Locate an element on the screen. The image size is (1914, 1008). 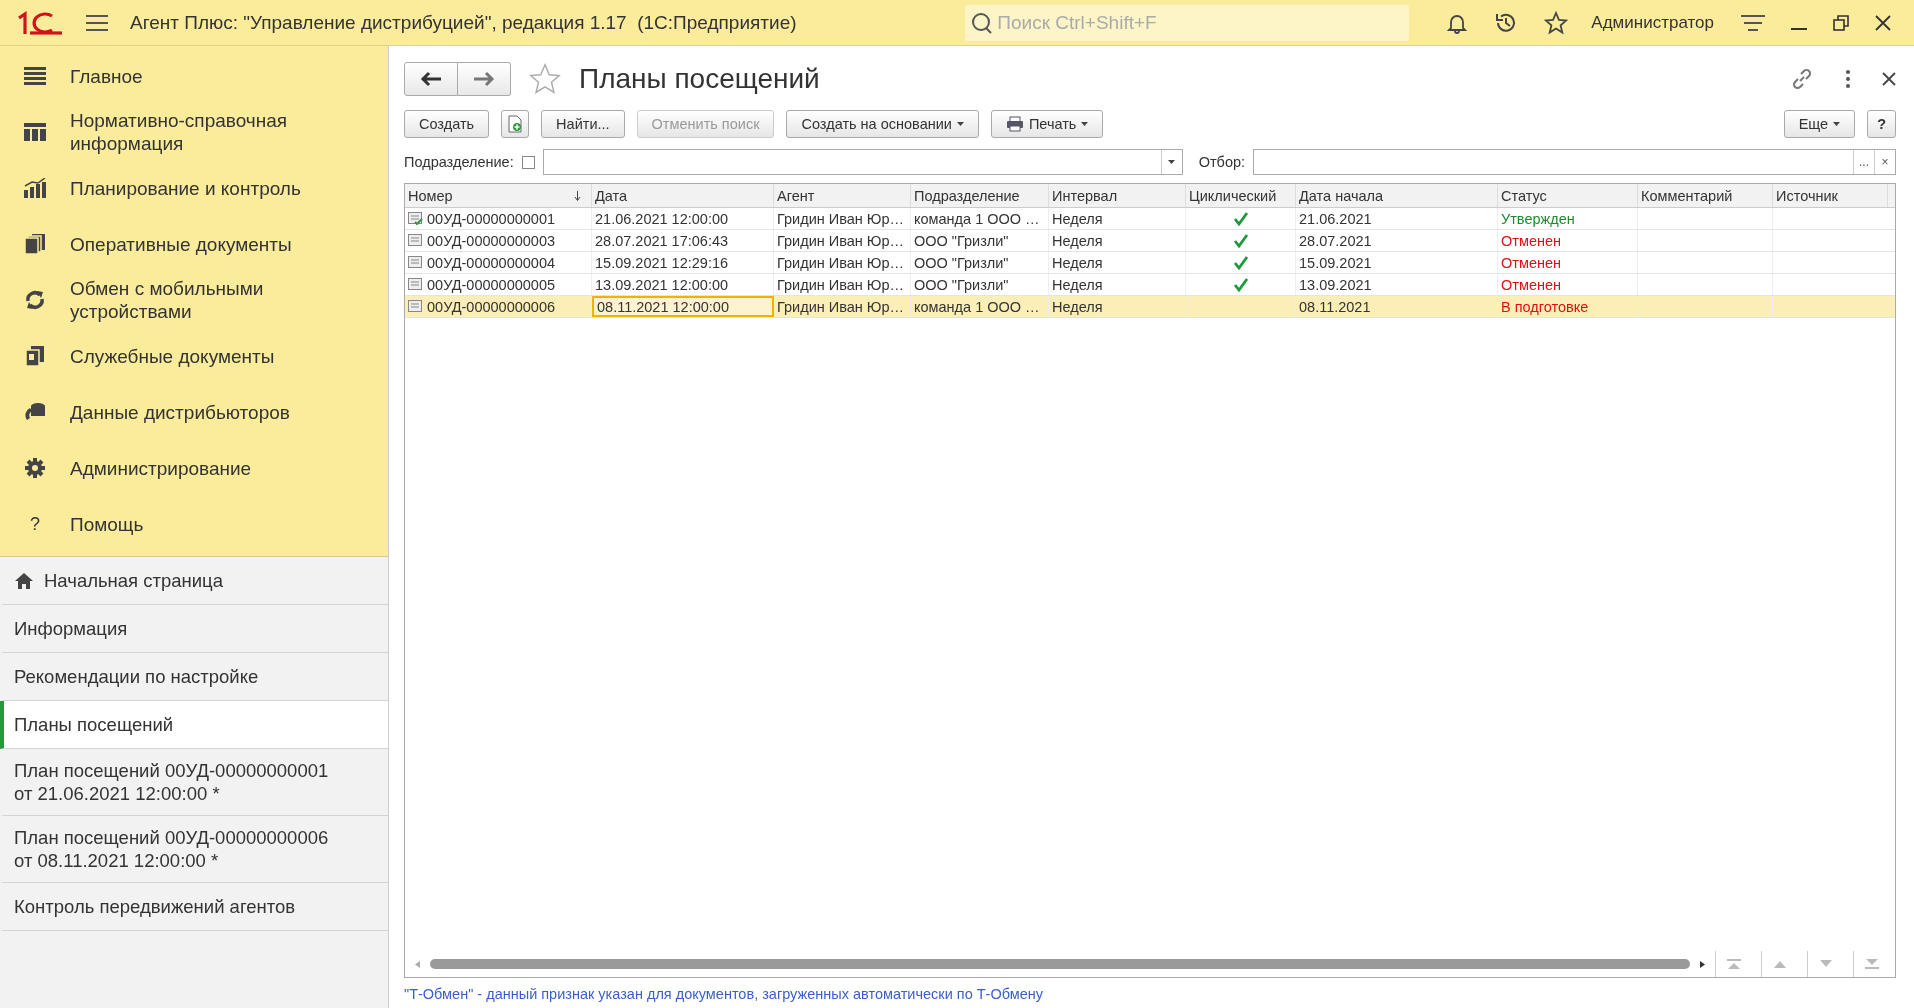
print-button: Печать is located at coordinates (1047, 124).